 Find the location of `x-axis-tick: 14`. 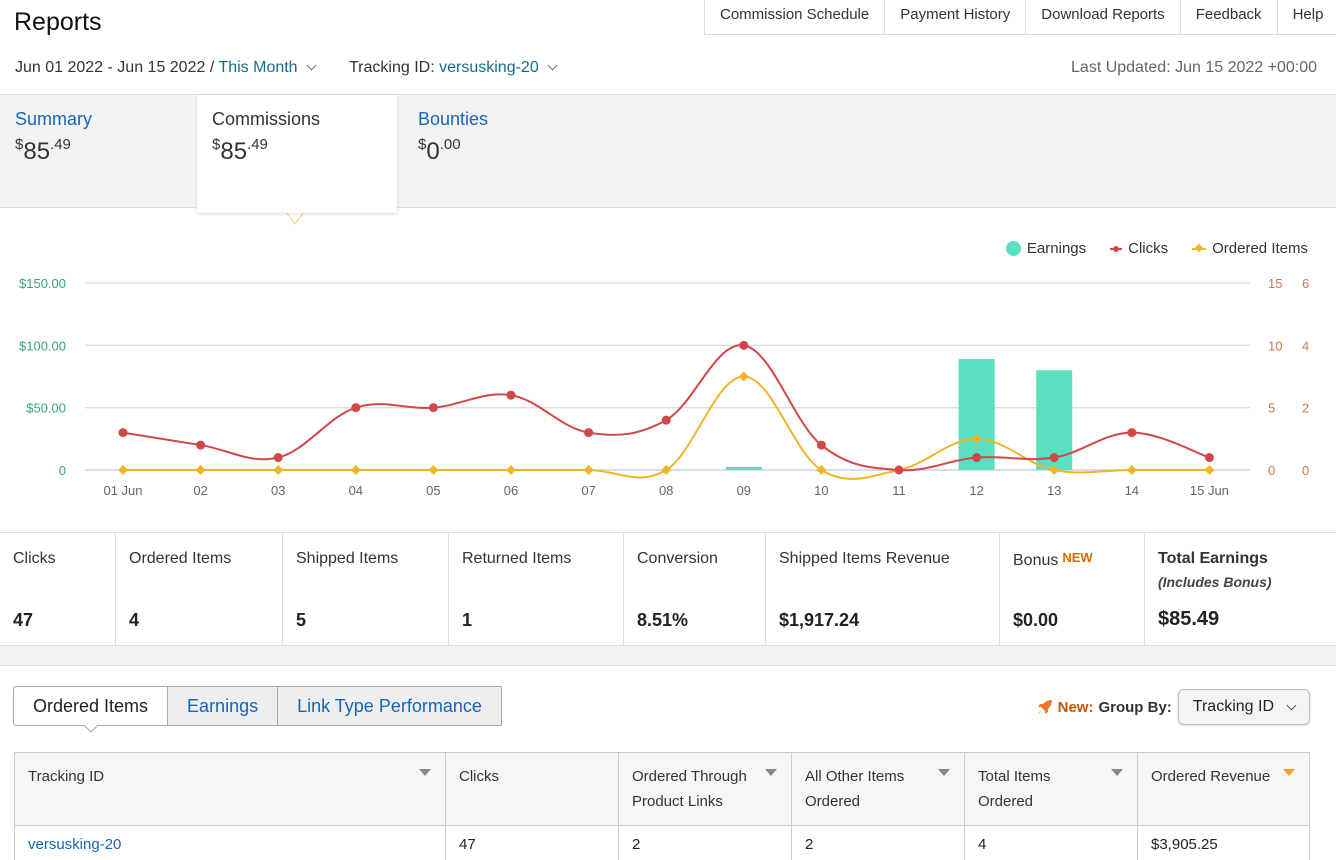

x-axis-tick: 14 is located at coordinates (1132, 490).